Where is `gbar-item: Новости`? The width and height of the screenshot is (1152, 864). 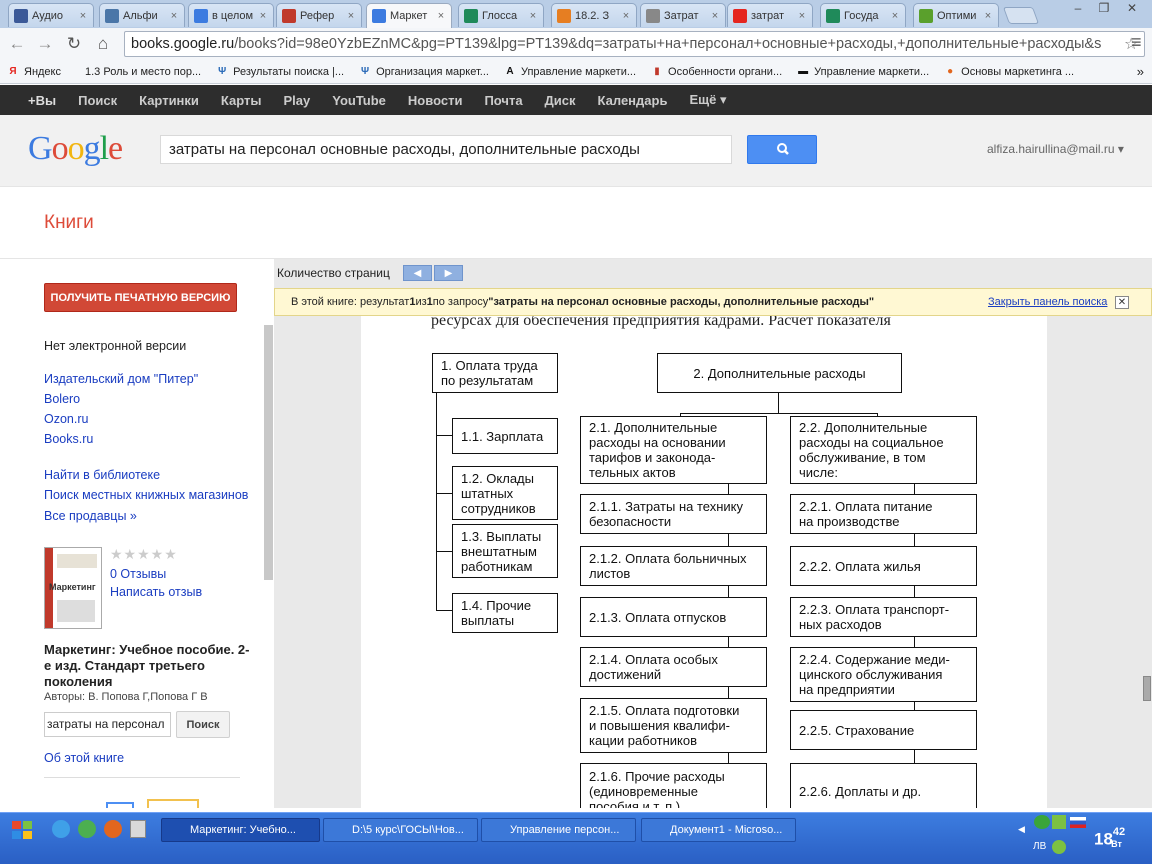
gbar-item: Новости is located at coordinates (435, 100).